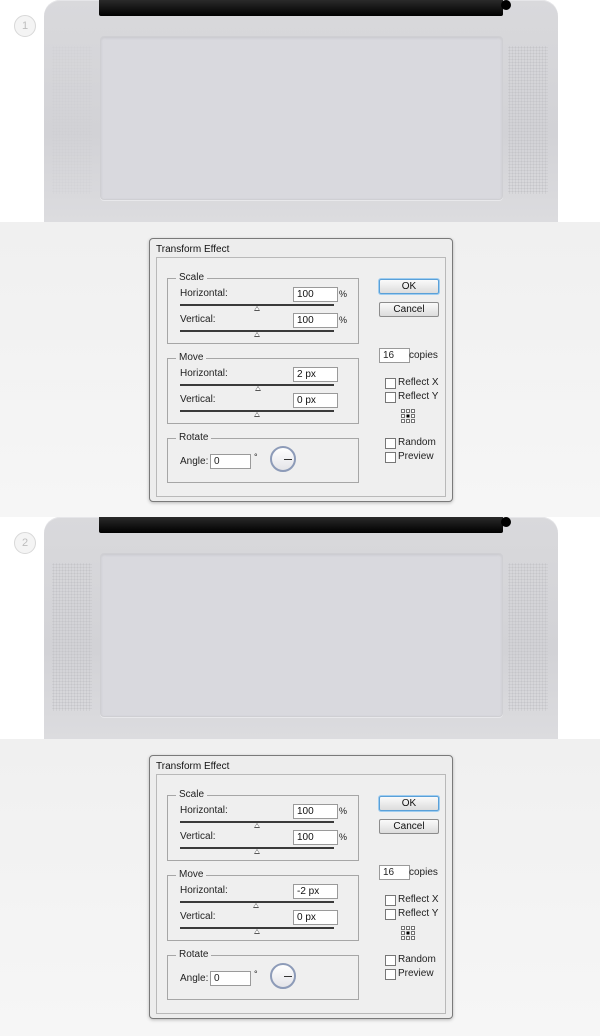  What do you see at coordinates (25, 26) in the screenshot?
I see `step-badge-1: 1` at bounding box center [25, 26].